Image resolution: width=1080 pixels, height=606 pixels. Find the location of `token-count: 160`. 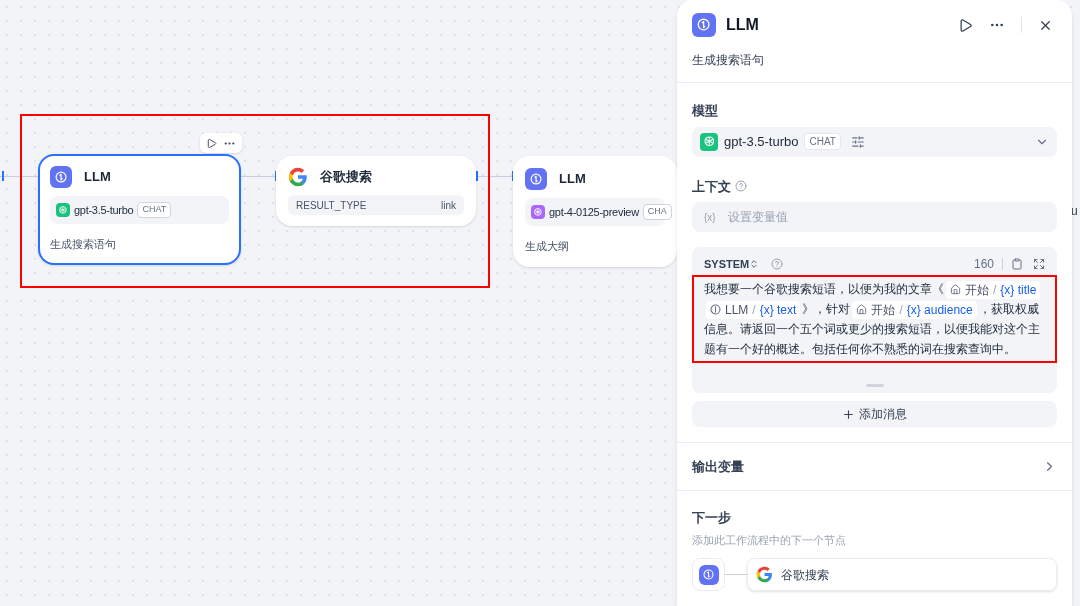

token-count: 160 is located at coordinates (983, 264).